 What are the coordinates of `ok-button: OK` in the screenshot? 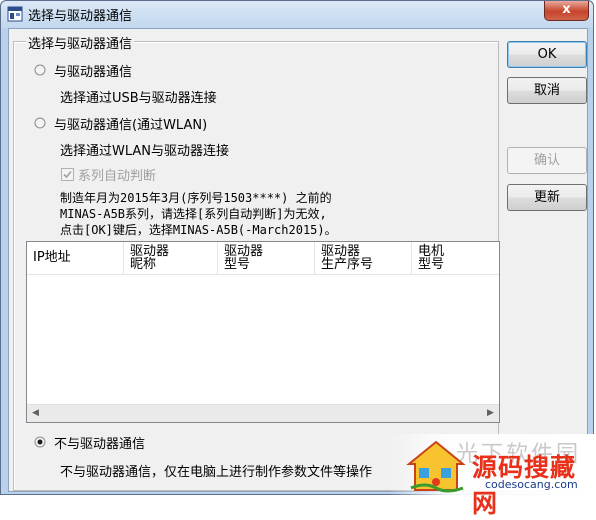 It's located at (547, 54).